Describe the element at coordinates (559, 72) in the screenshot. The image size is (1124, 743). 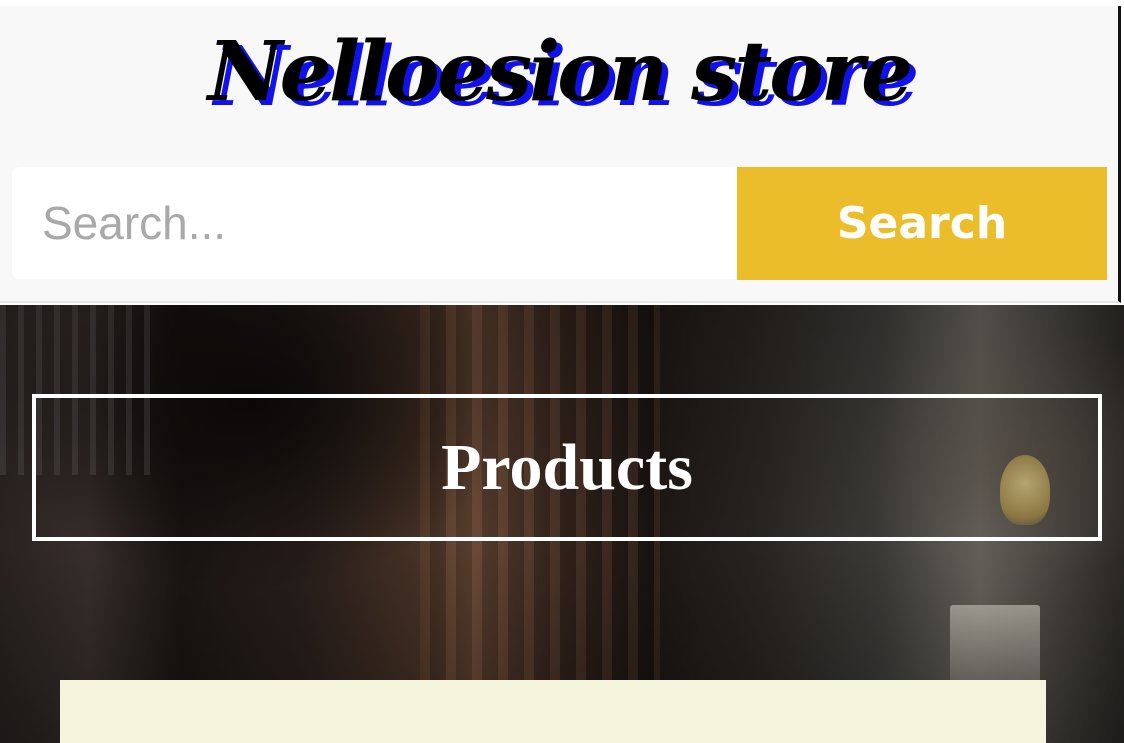
I see `brand-title: Nelloesion store` at that location.